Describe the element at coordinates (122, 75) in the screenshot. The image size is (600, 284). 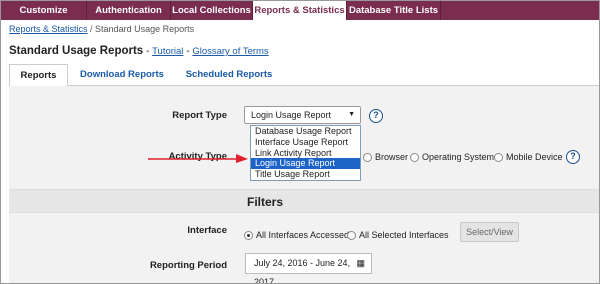
I see `tab-download-reports: Download Reports` at that location.